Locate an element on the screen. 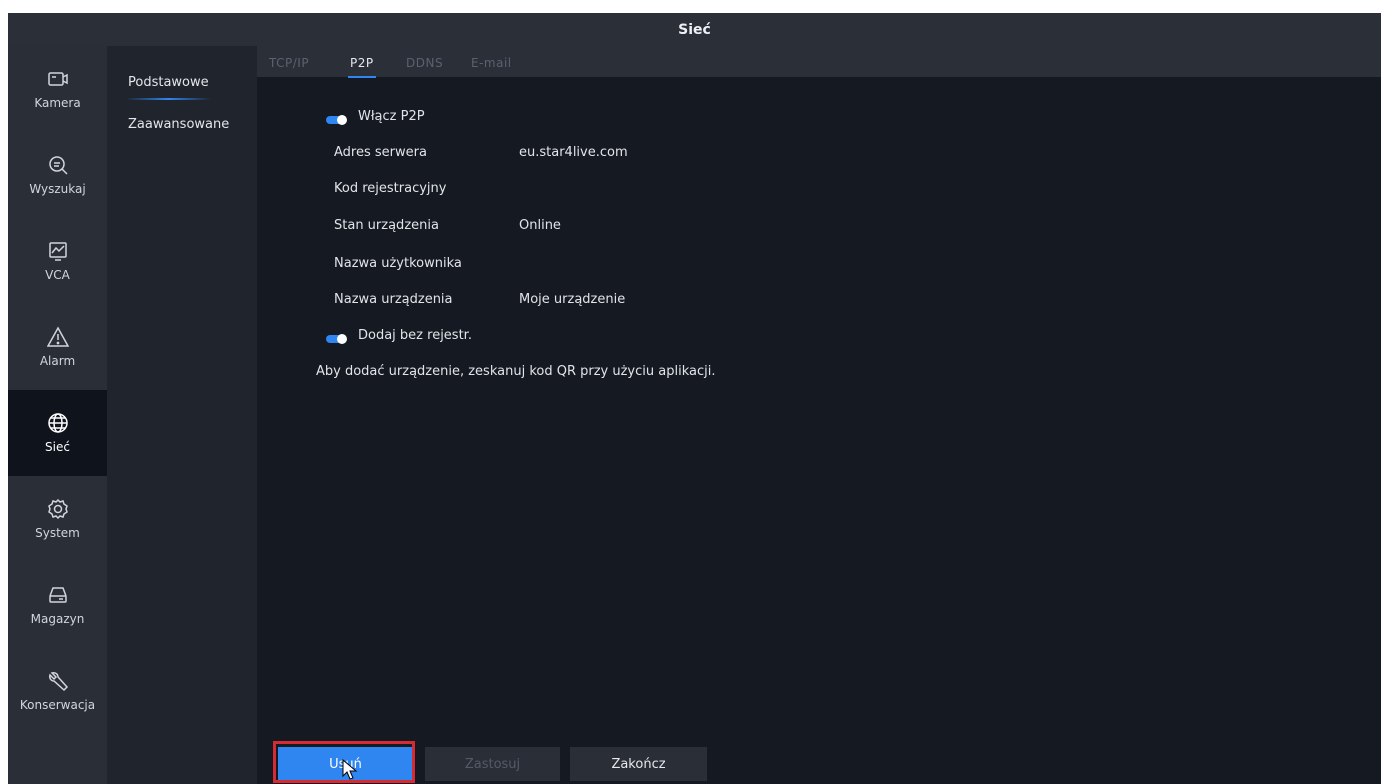 Image resolution: width=1381 pixels, height=784 pixels. wrench-icon is located at coordinates (58, 682).